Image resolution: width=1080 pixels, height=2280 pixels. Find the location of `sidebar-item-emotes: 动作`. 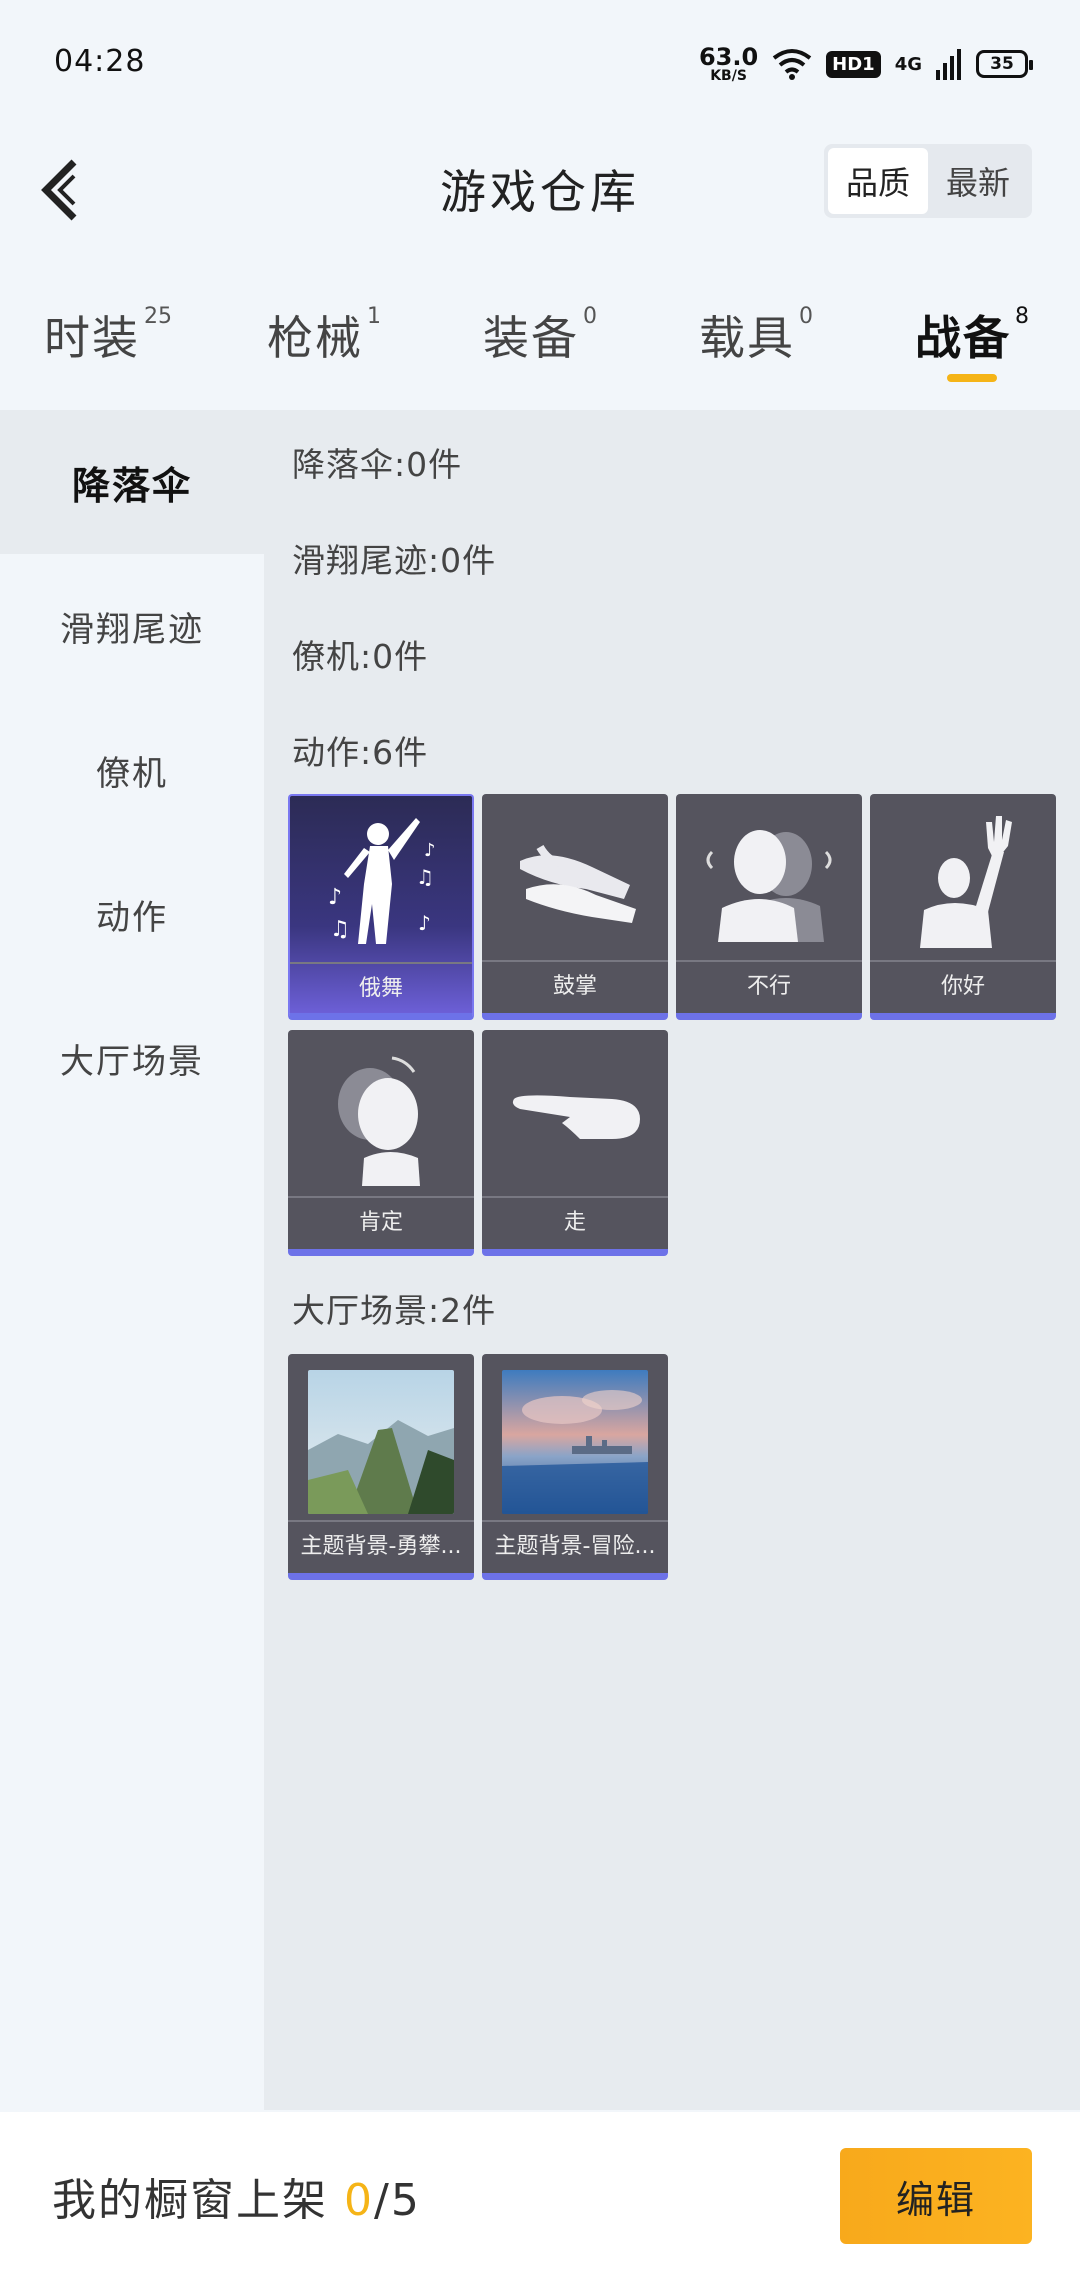

sidebar-item-emotes: 动作 is located at coordinates (132, 914).